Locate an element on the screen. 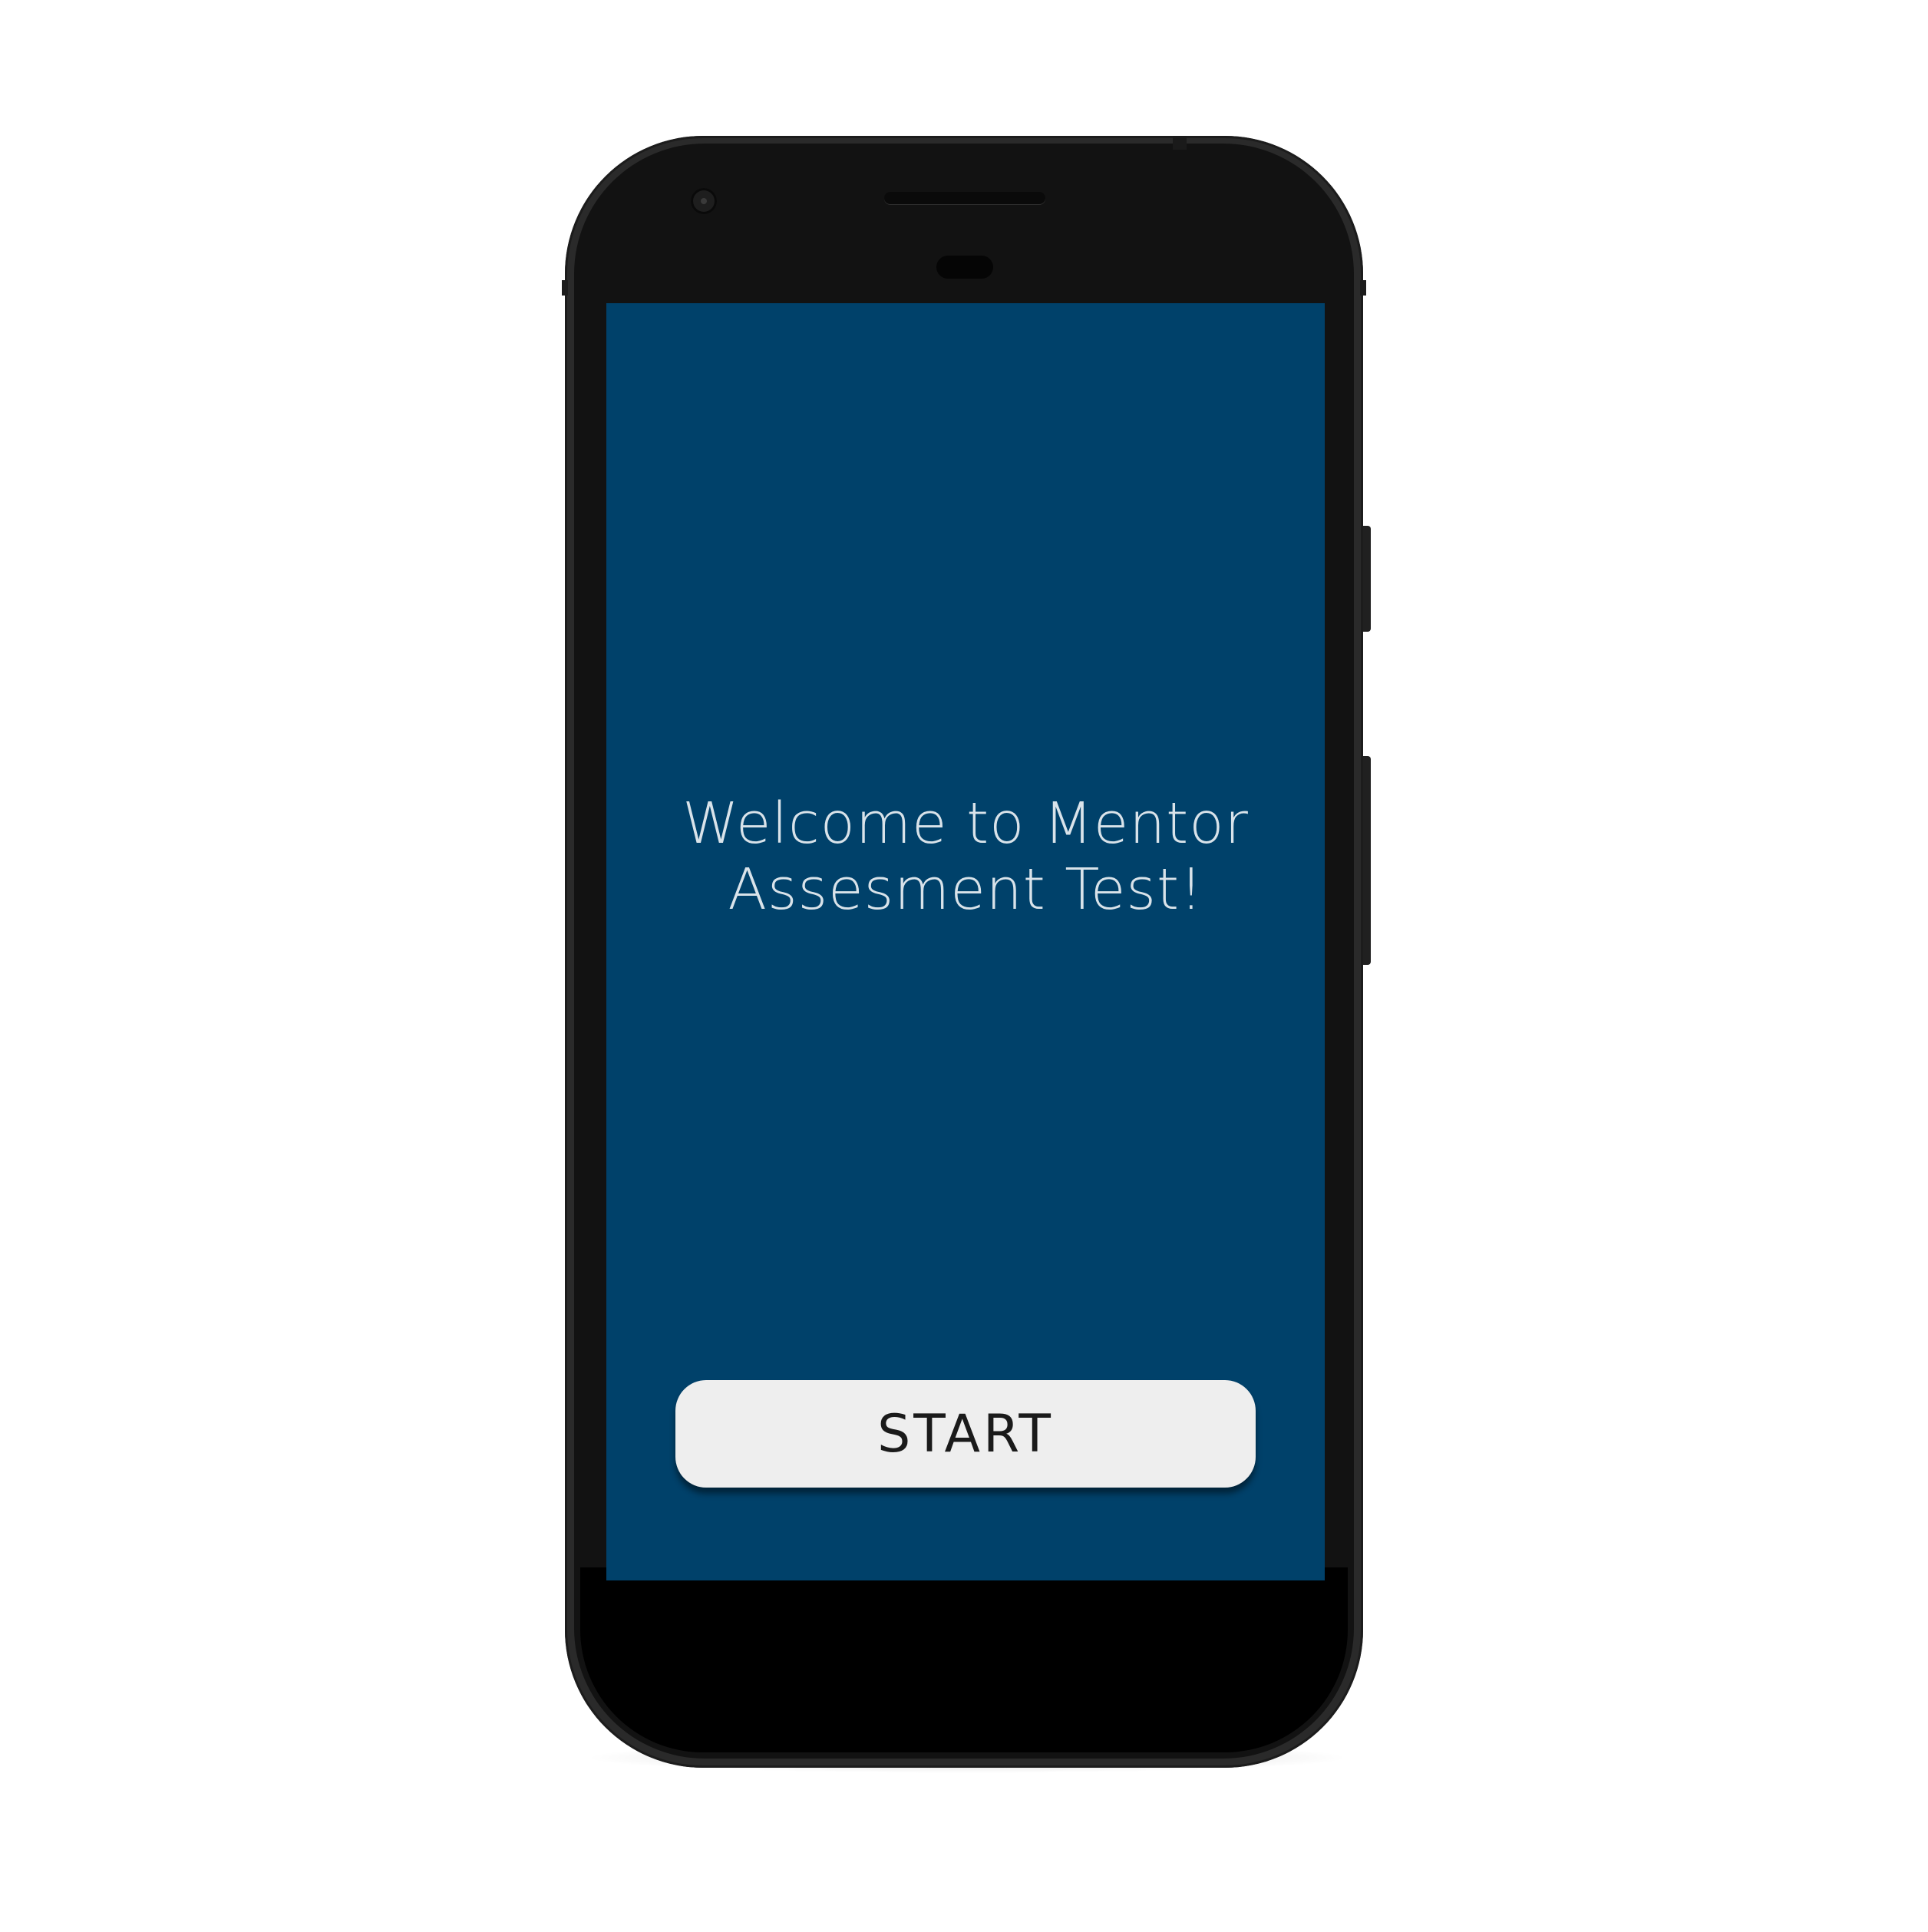  power-button is located at coordinates (1367, 579).